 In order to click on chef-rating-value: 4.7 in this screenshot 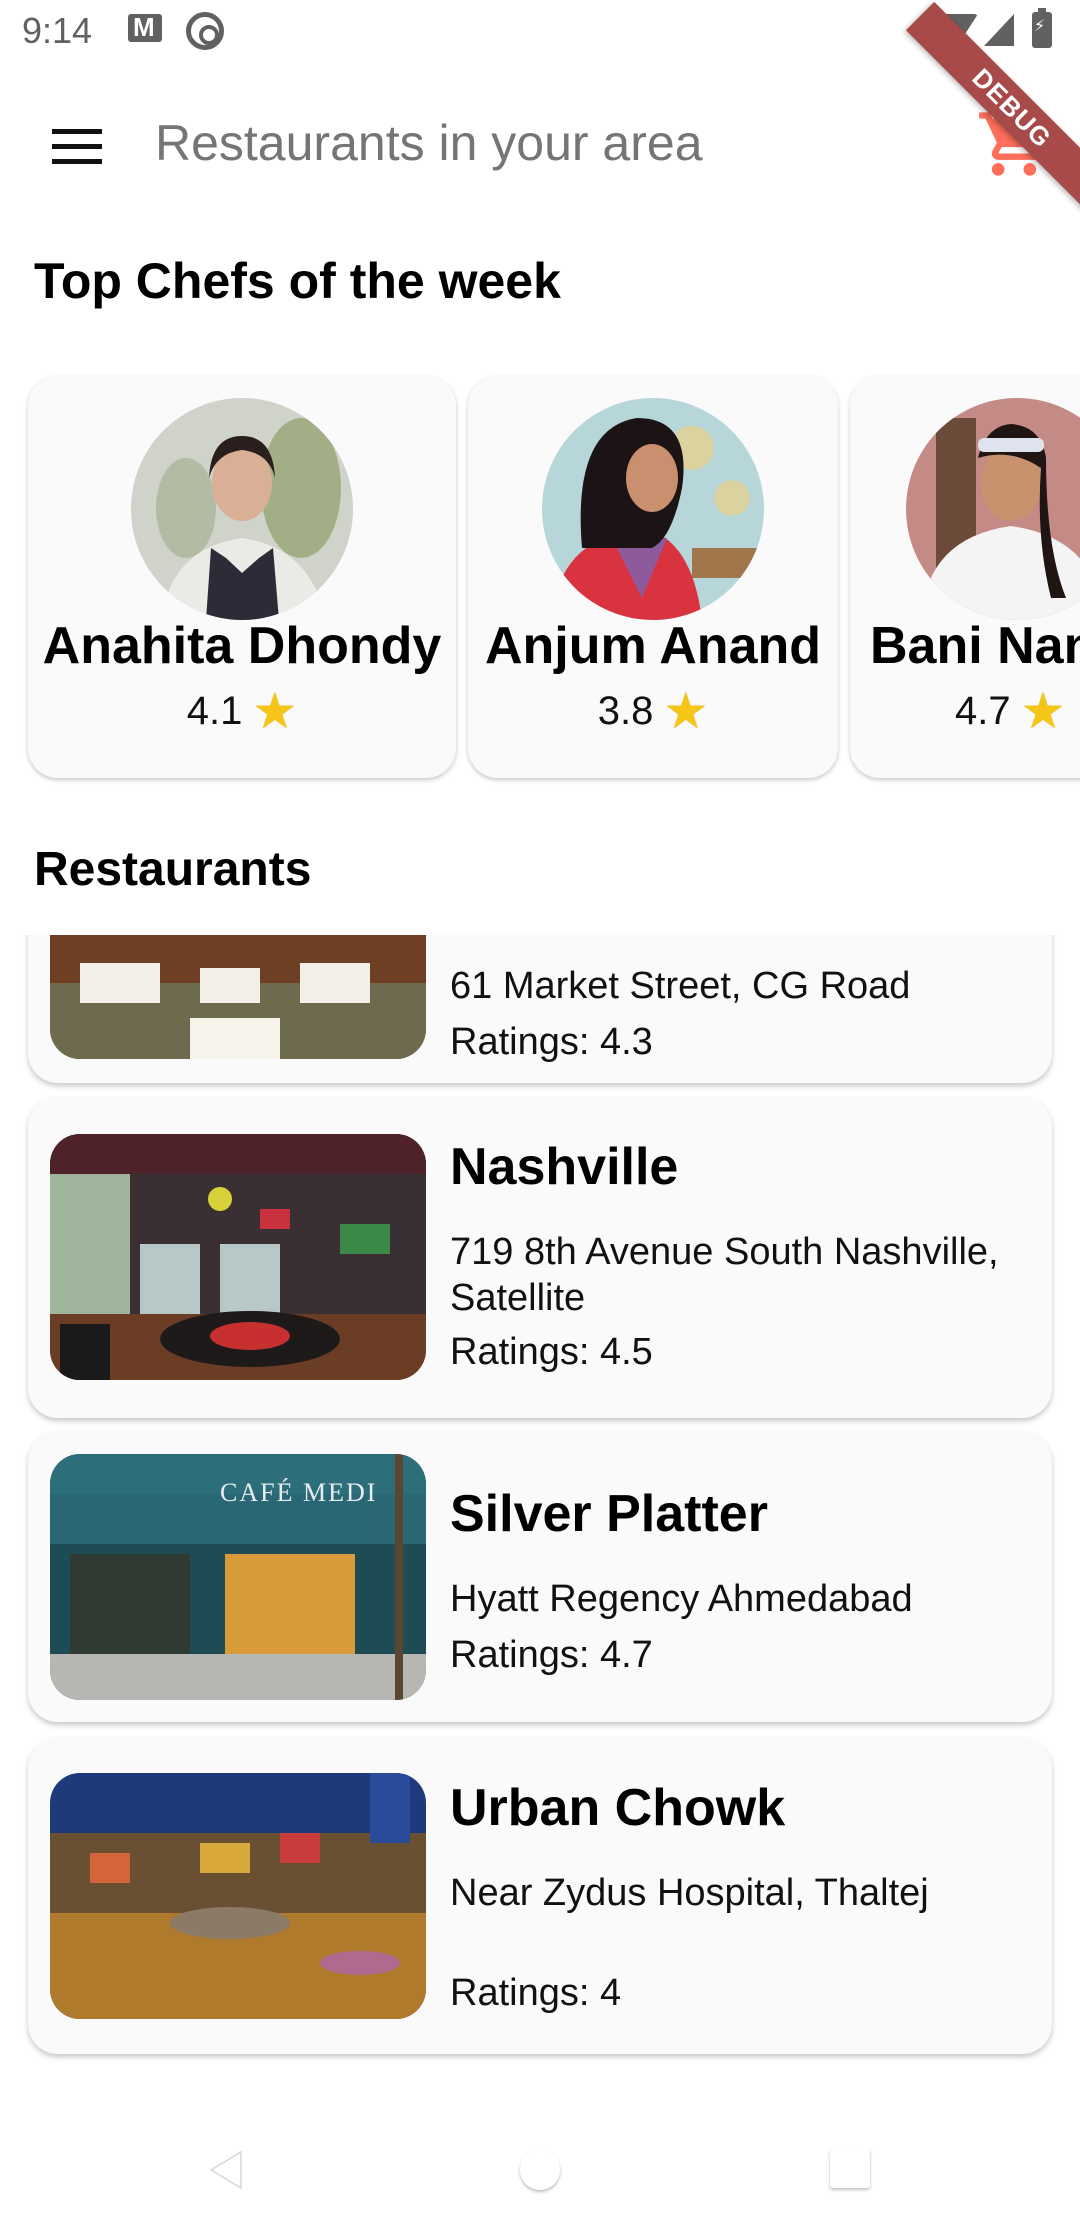, I will do `click(983, 711)`.